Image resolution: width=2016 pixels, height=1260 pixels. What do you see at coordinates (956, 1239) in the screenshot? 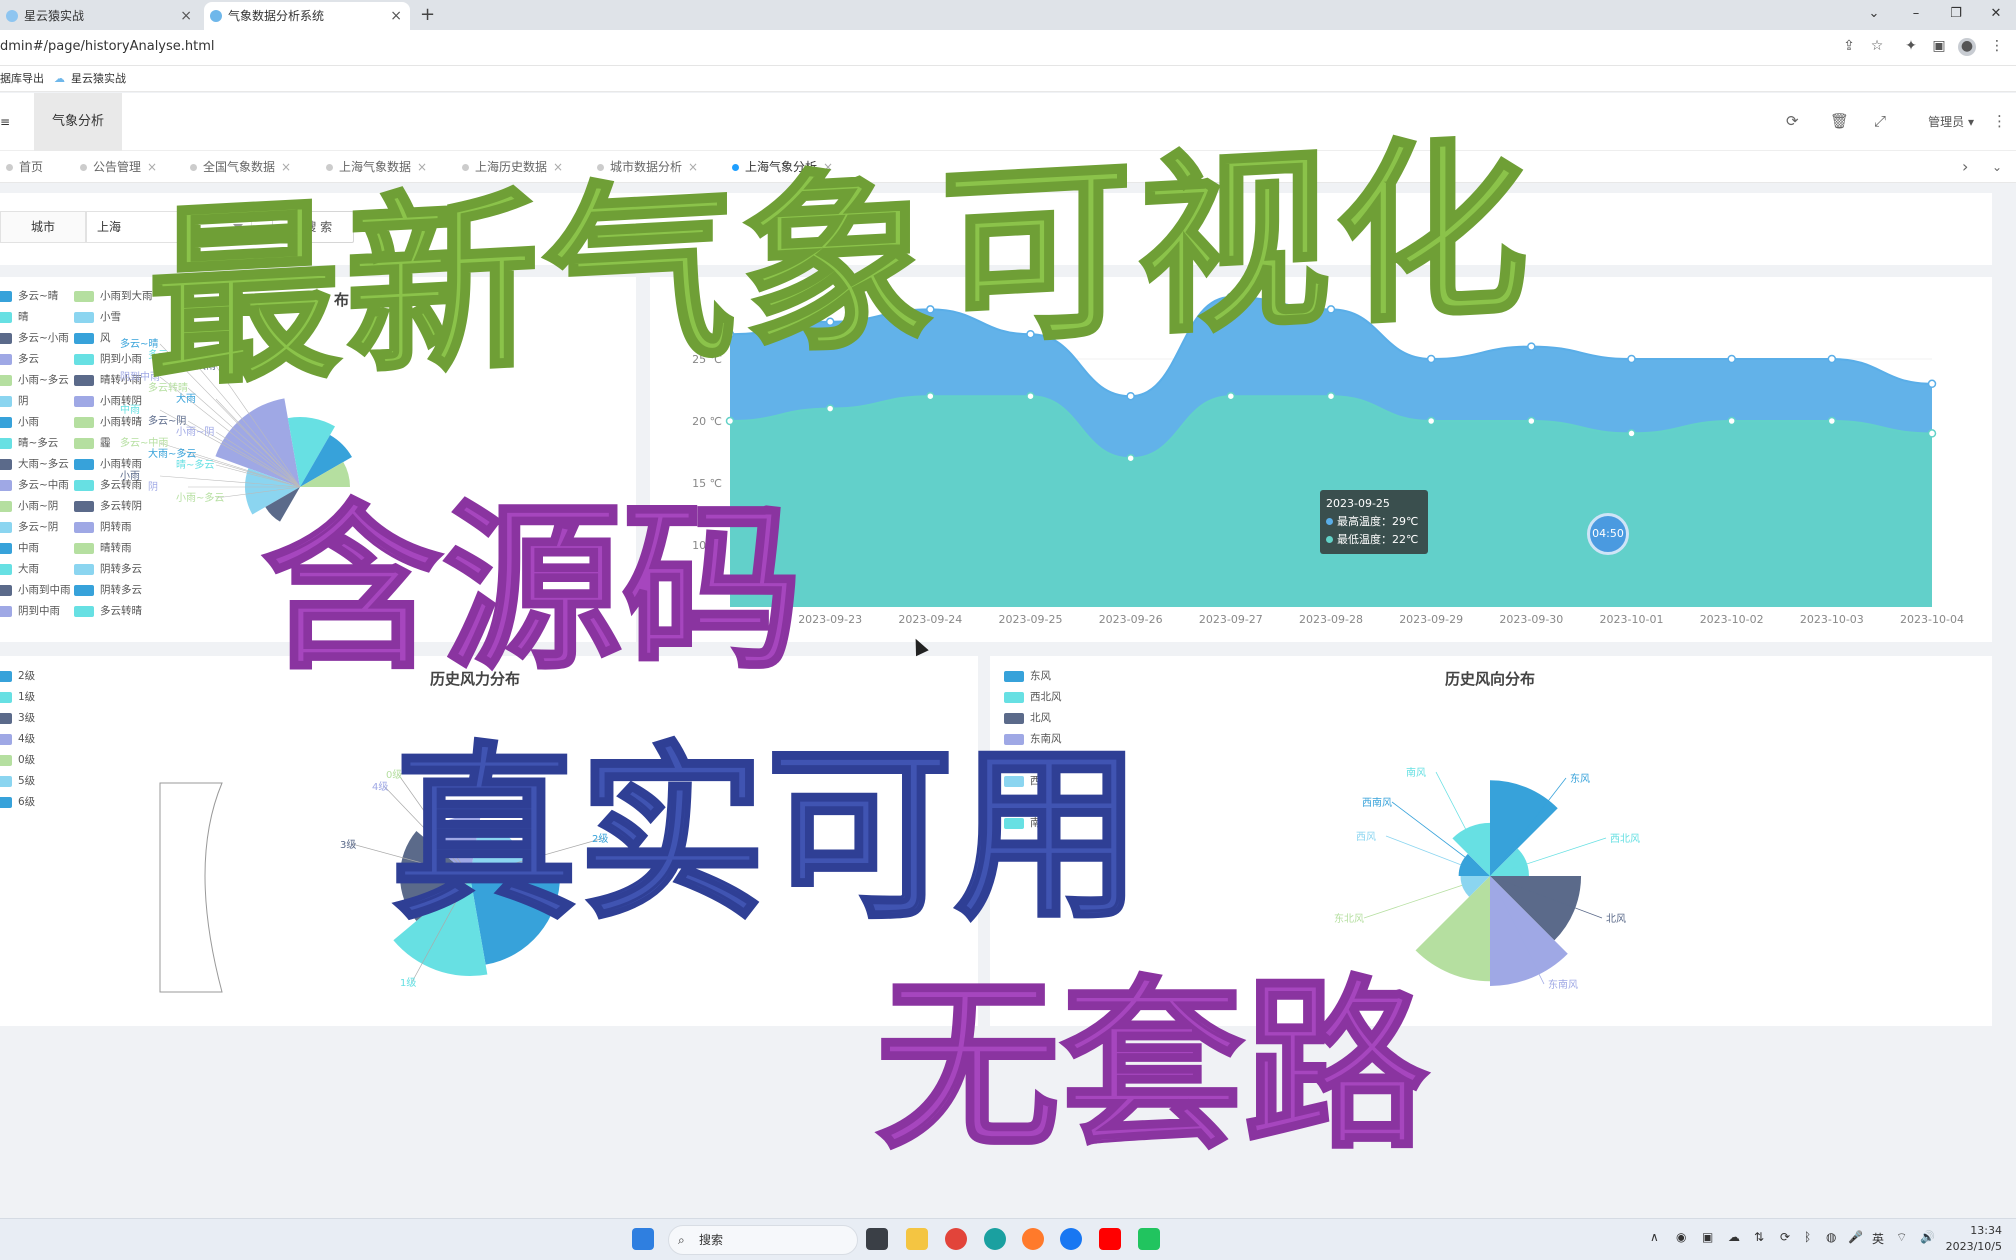
I see `chrome-icon` at bounding box center [956, 1239].